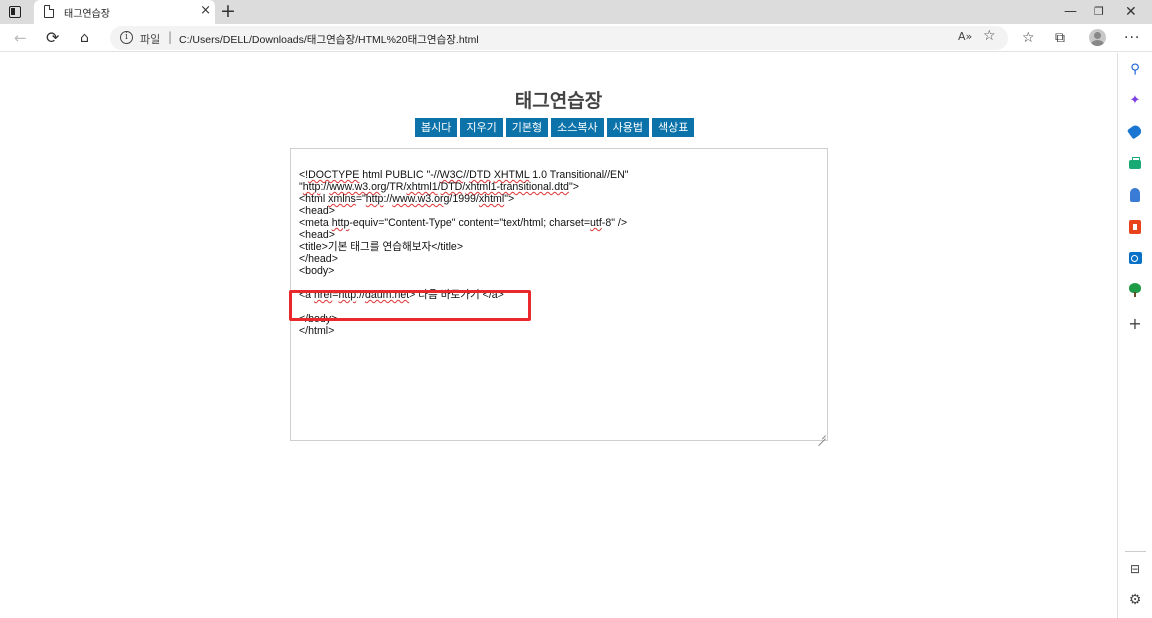 This screenshot has width=1152, height=618. Describe the element at coordinates (315, 223) in the screenshot. I see `code-fragment: <meta` at that location.